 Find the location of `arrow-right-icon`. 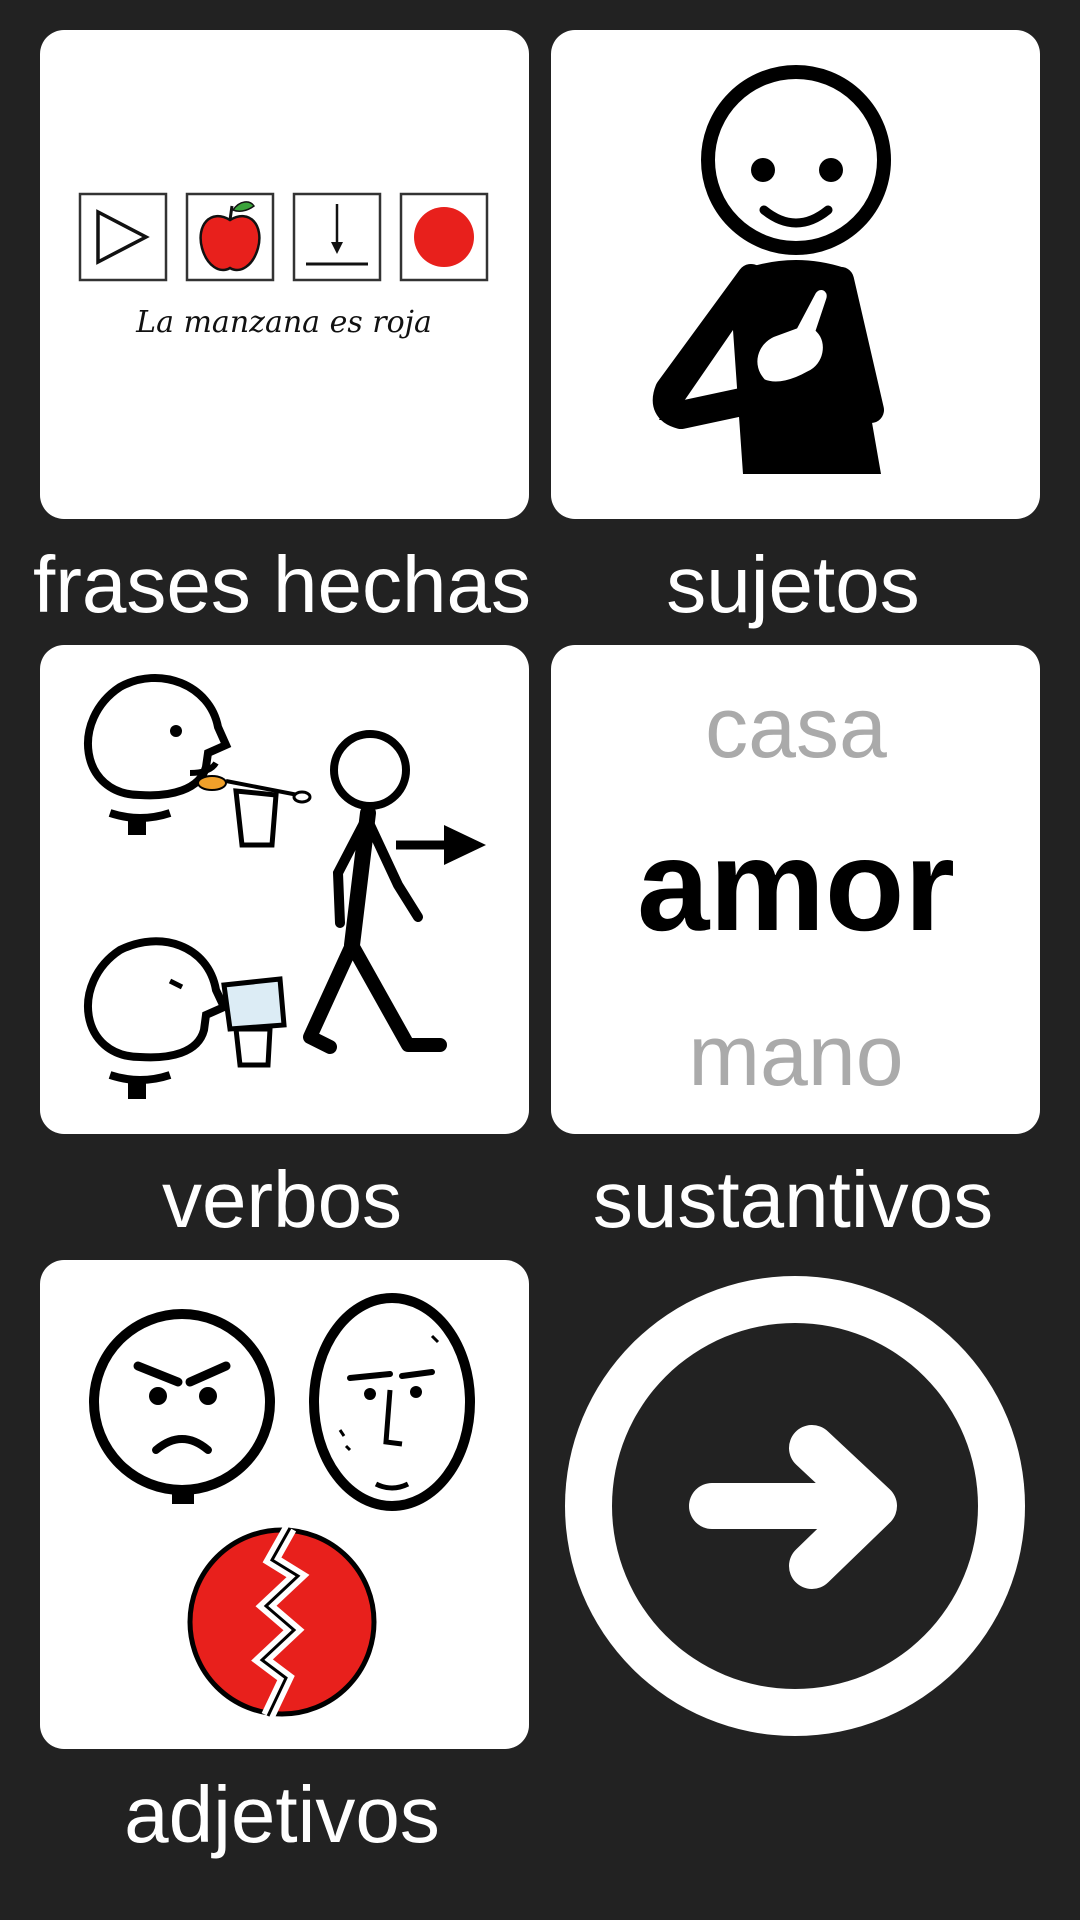

arrow-right-icon is located at coordinates (793, 1507).